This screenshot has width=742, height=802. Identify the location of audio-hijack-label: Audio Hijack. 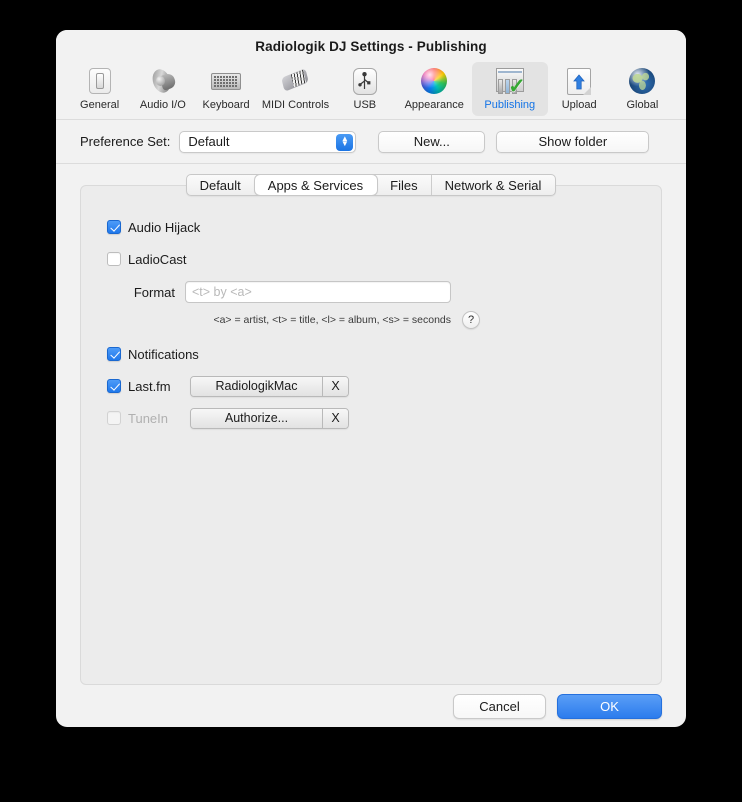
(164, 227).